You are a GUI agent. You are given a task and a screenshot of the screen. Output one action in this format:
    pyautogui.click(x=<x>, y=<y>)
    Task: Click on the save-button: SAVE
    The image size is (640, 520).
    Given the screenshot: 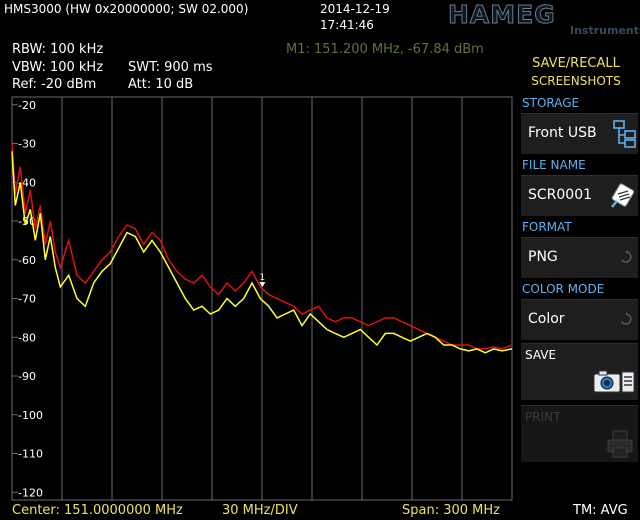 What is the action you would take?
    pyautogui.click(x=579, y=371)
    